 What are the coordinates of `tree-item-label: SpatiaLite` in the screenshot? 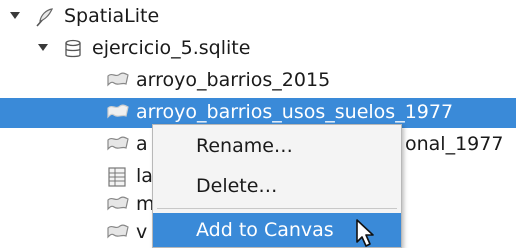 It's located at (112, 16).